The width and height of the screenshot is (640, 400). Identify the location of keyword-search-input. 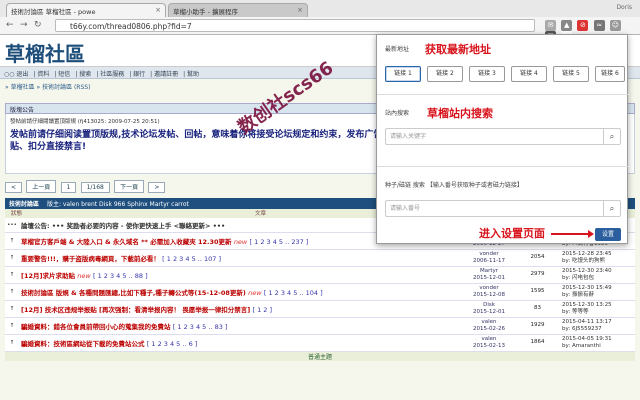
(491, 136).